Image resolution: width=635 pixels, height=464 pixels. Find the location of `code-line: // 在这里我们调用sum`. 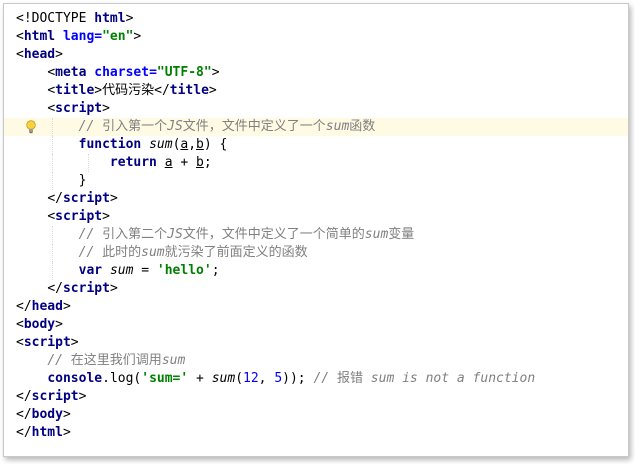

code-line: // 在这里我们调用sum is located at coordinates (316, 361).